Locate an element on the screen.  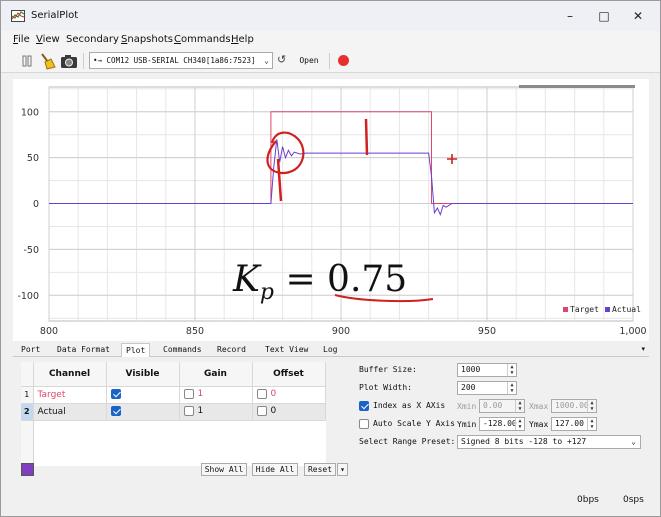
buffer-size-spinbox: 1000 ▲ ▼ is located at coordinates (487, 370).